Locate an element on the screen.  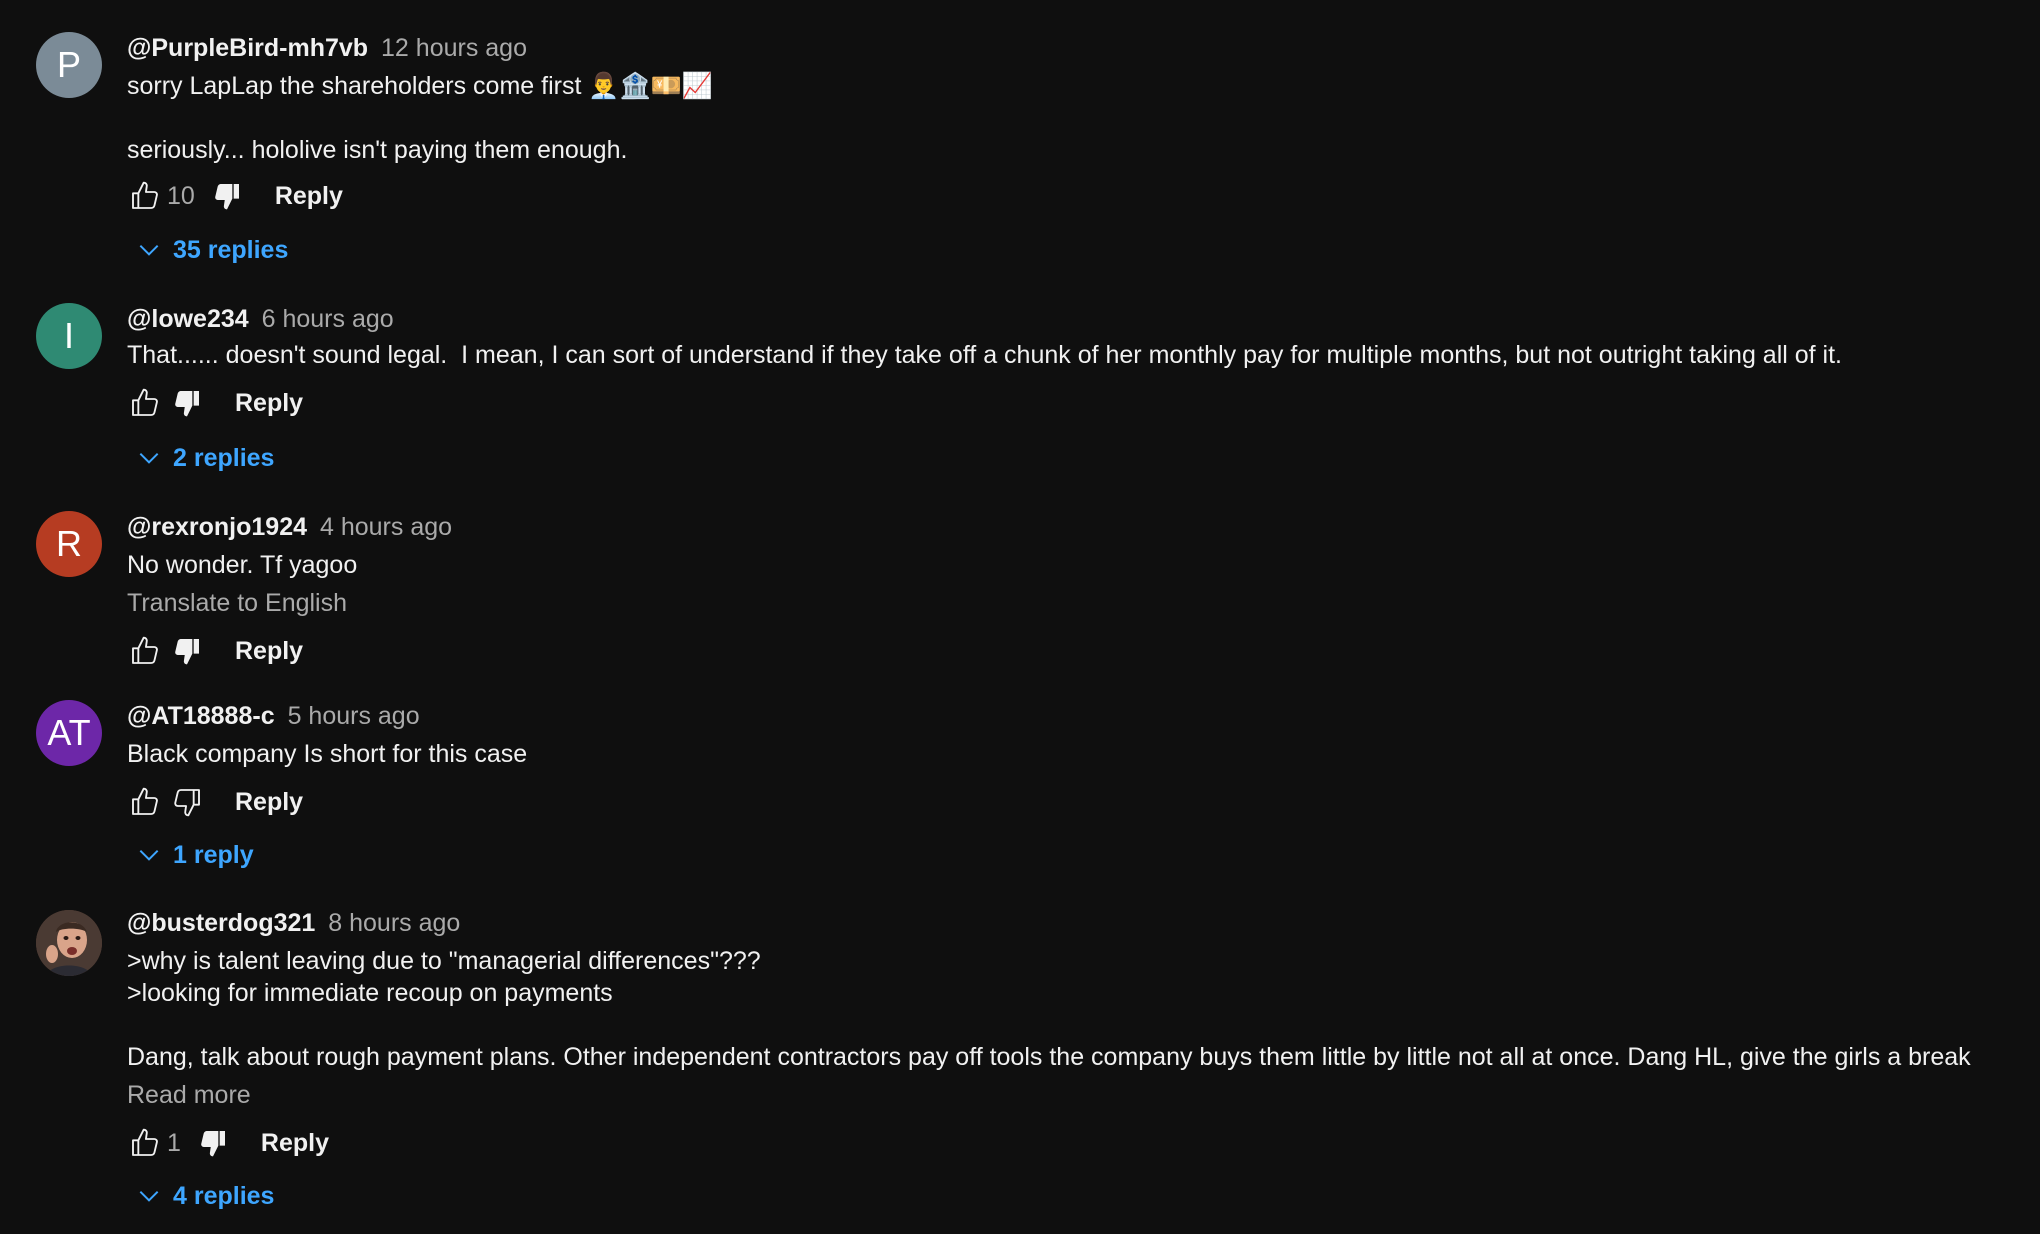
replies-count: 2 replies is located at coordinates (224, 457).